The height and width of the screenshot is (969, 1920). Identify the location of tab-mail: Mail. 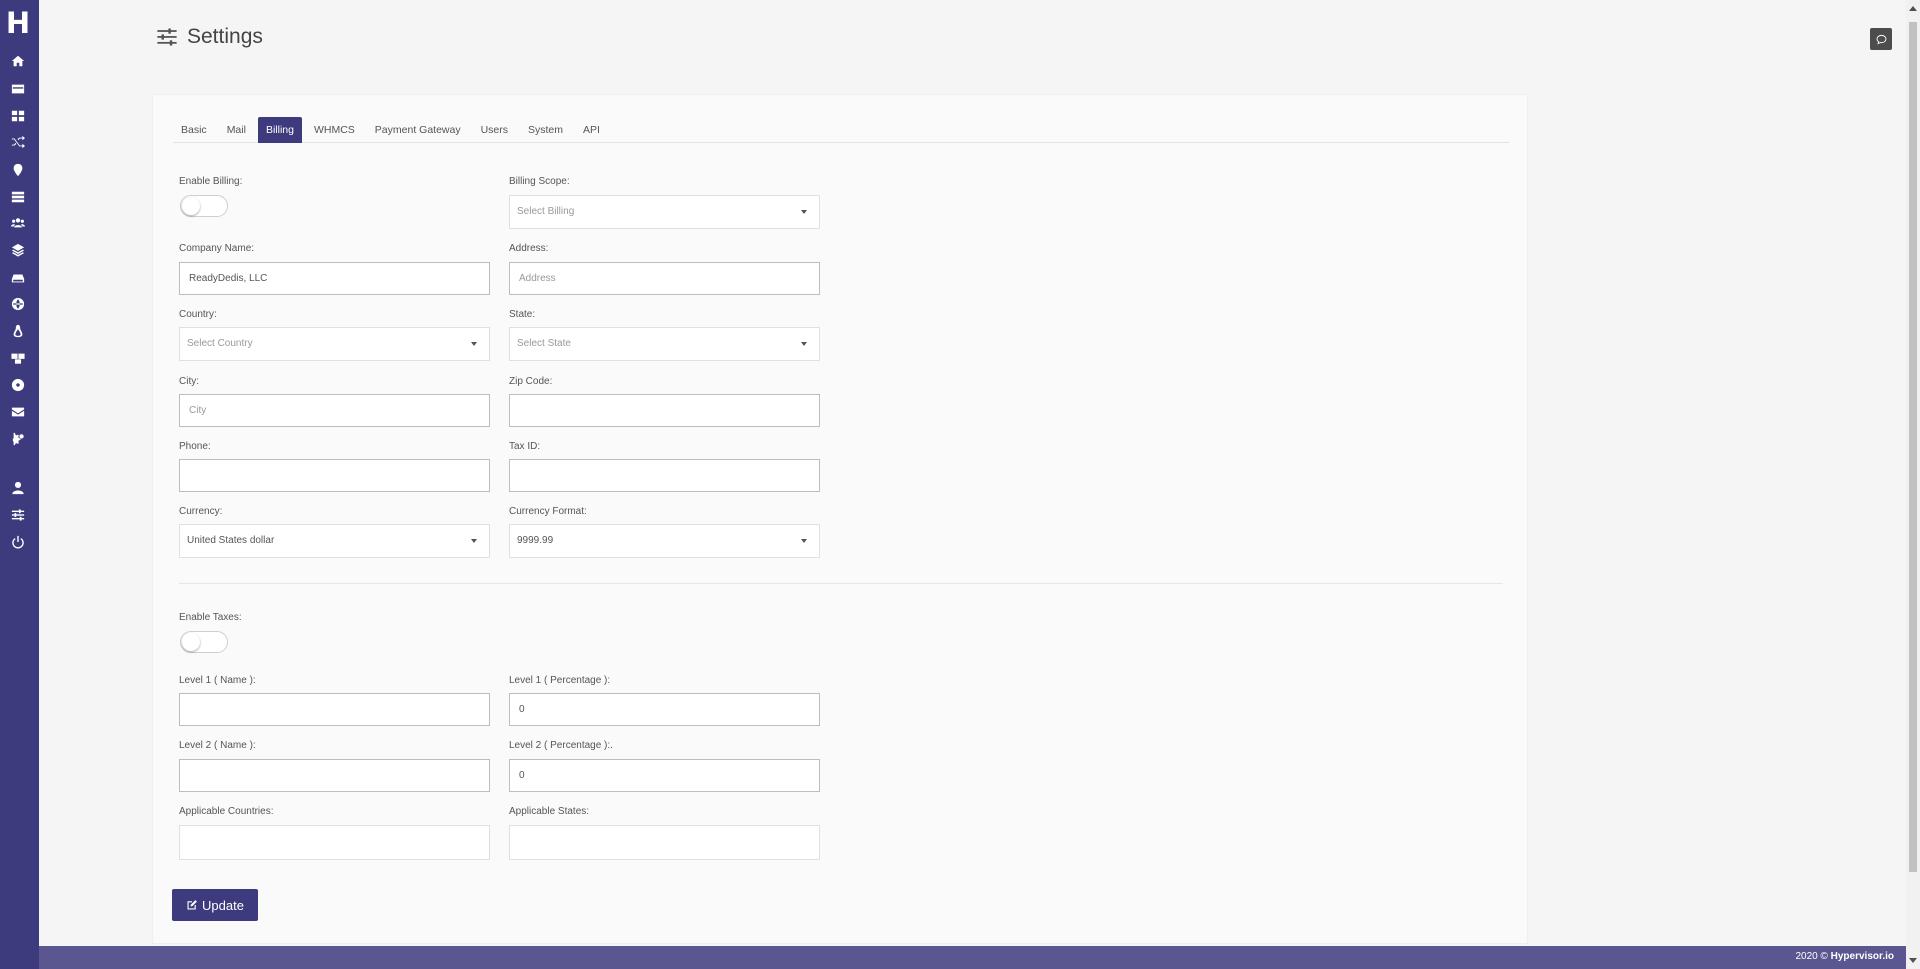
(236, 130).